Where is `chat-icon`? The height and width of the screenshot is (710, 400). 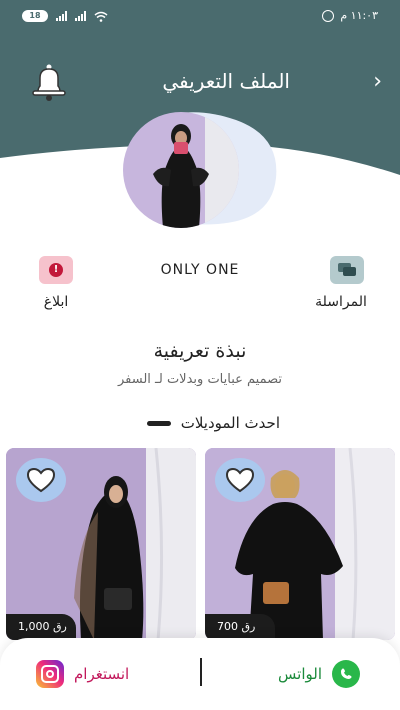 chat-icon is located at coordinates (347, 269).